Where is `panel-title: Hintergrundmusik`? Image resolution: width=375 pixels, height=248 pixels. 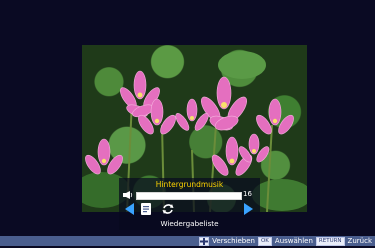
panel-title: Hintergrundmusik is located at coordinates (189, 184).